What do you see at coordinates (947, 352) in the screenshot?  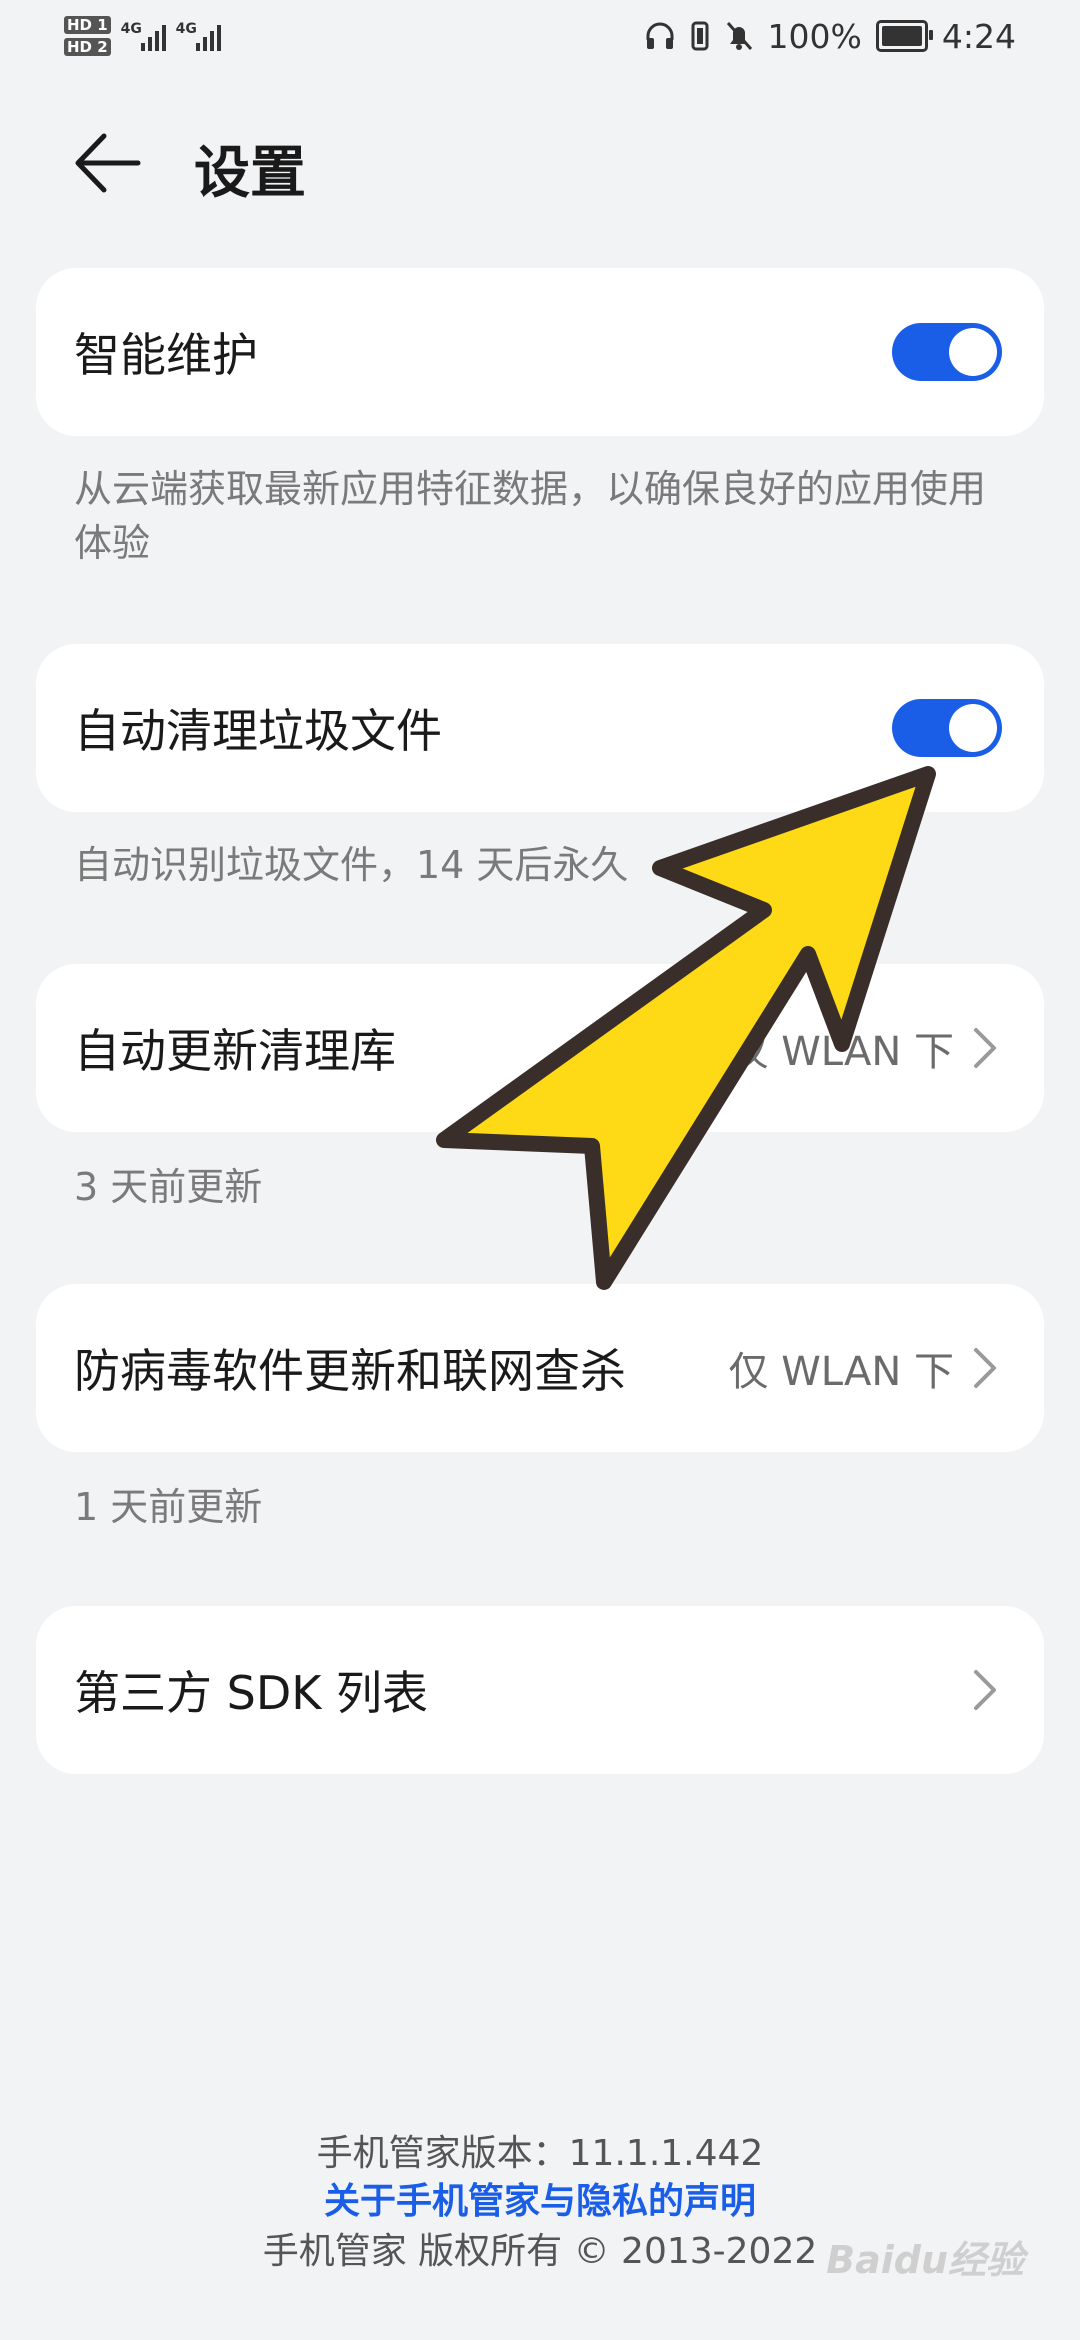 I see `smart-maintenance-toggle` at bounding box center [947, 352].